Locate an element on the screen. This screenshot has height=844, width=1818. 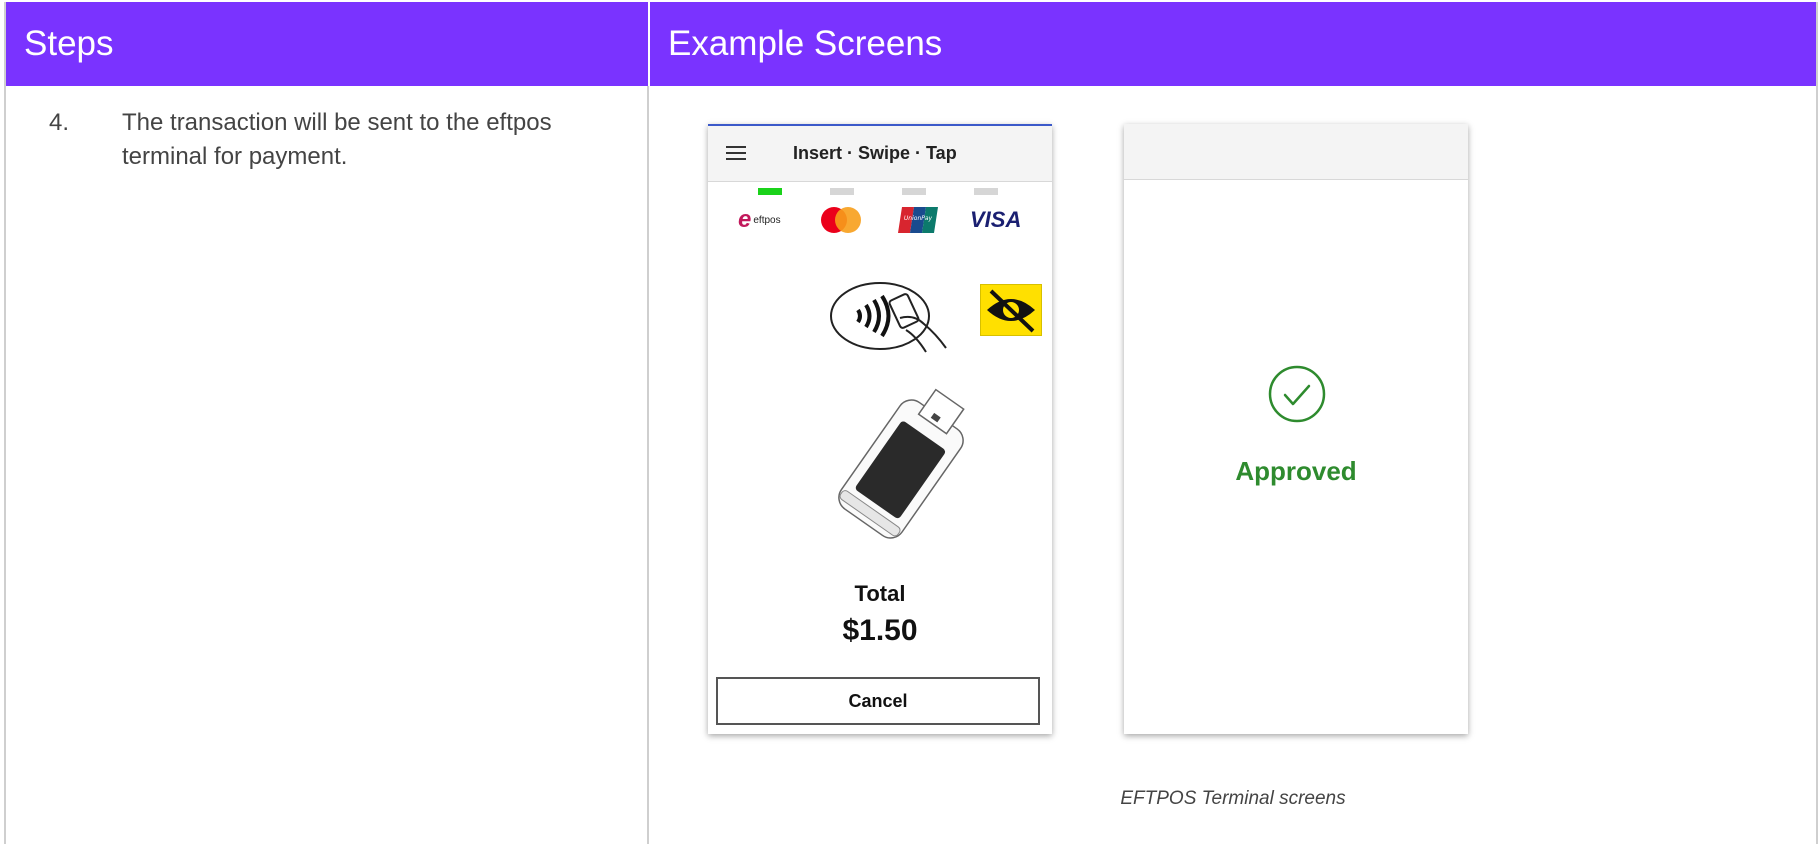
mastercard-logo is located at coordinates (841, 220).